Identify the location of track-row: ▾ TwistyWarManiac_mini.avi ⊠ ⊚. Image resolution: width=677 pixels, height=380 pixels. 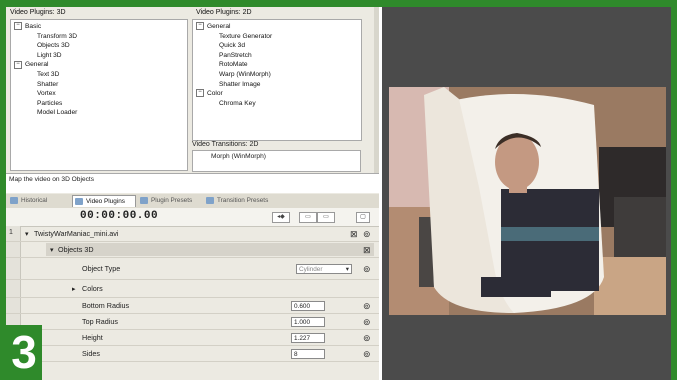
(192, 234).